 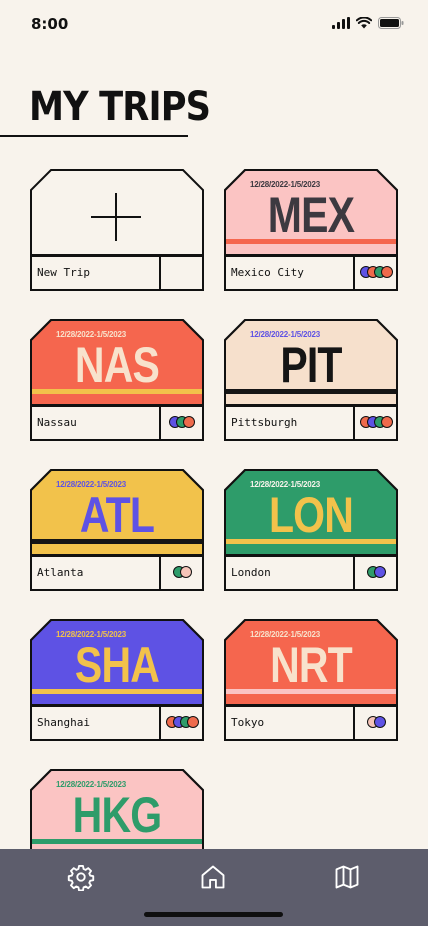 What do you see at coordinates (63, 722) in the screenshot?
I see `trip-city: Shanghai` at bounding box center [63, 722].